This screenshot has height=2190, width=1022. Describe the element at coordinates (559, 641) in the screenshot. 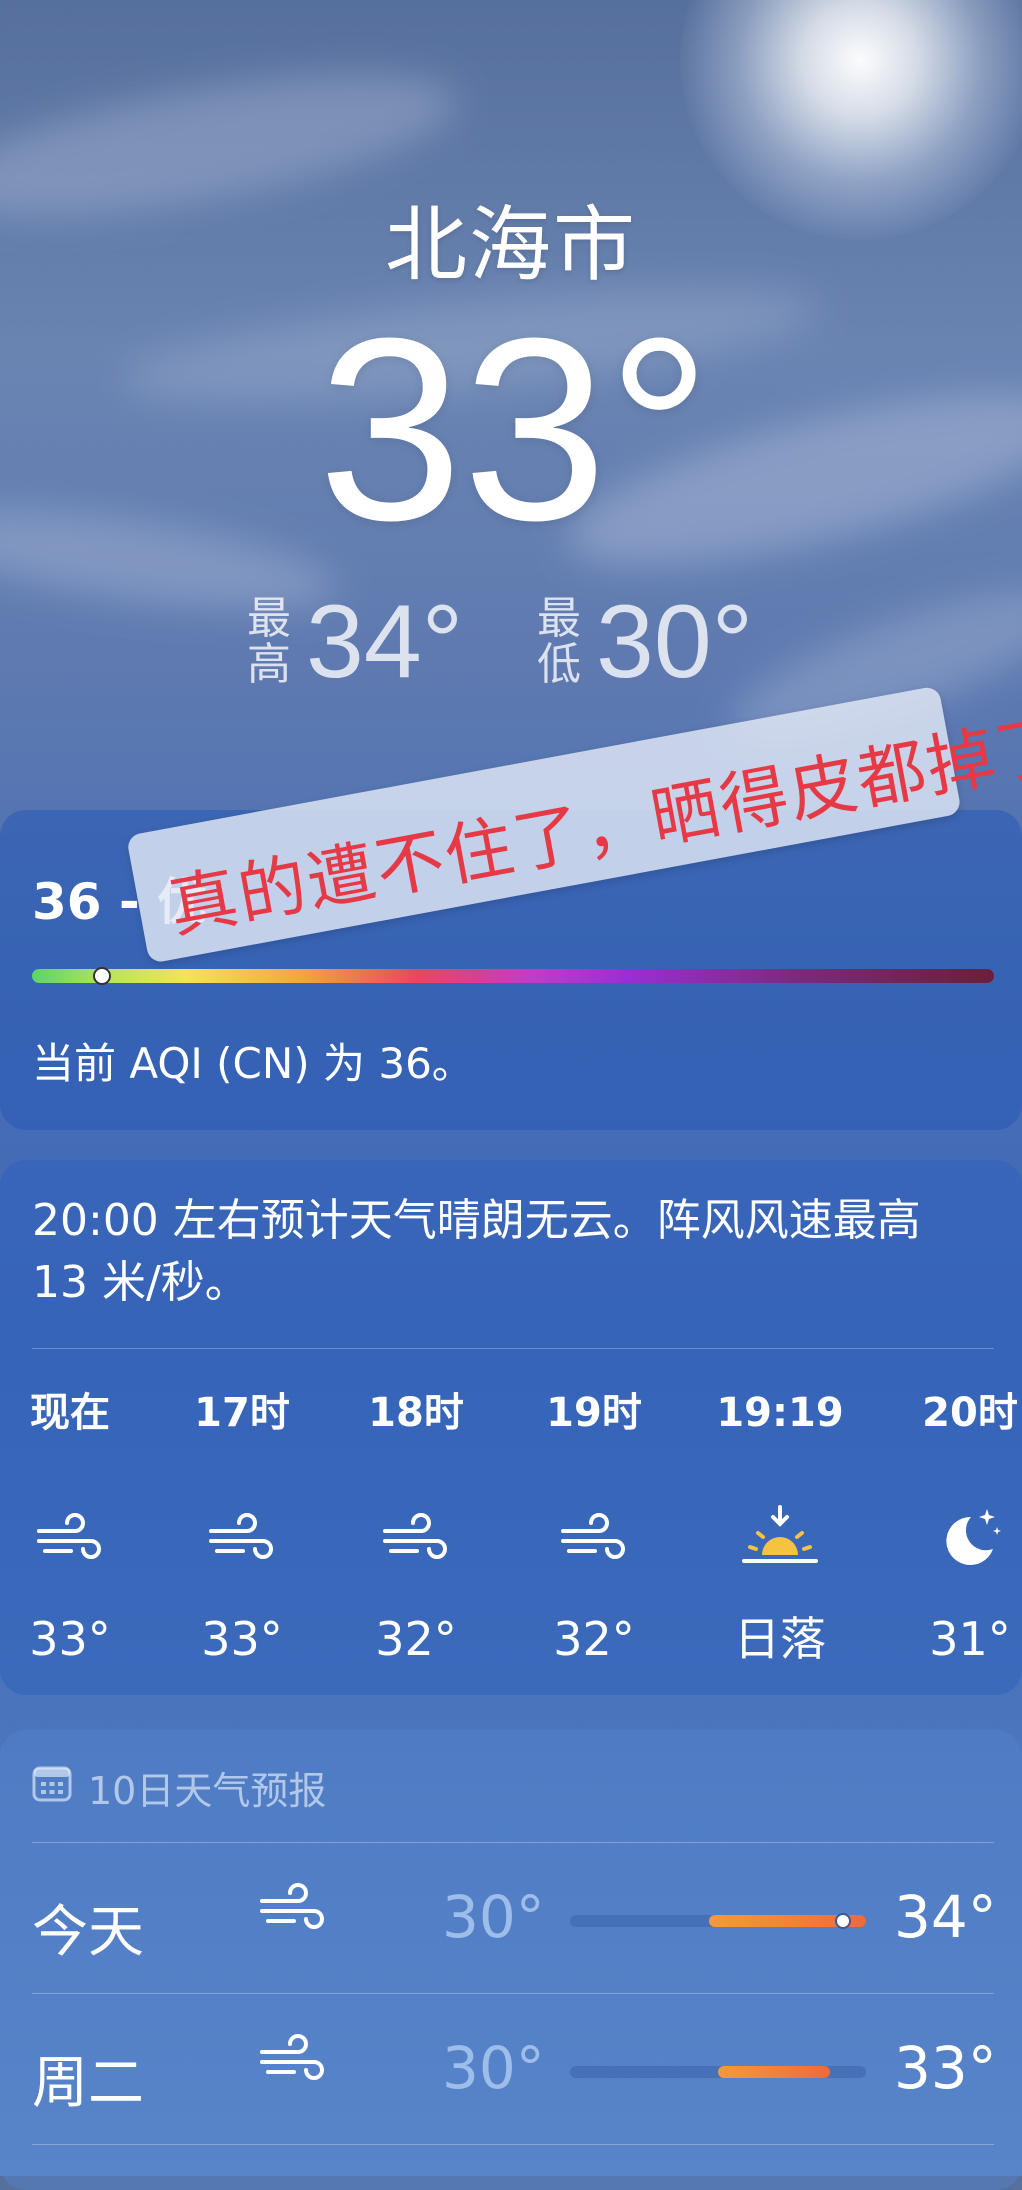

I see `low-label: 最低` at that location.